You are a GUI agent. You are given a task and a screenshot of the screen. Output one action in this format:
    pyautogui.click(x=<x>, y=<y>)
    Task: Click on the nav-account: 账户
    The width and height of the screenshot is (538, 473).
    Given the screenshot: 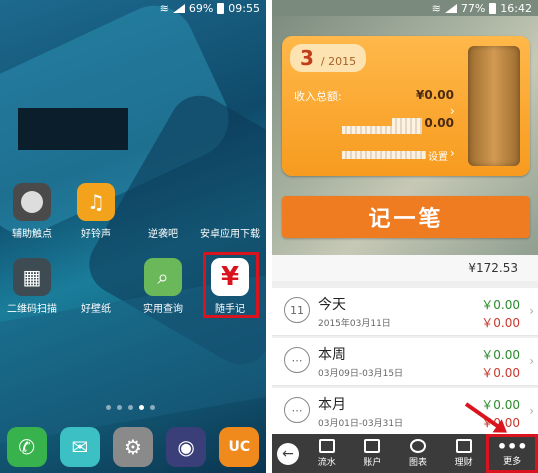 What is the action you would take?
    pyautogui.click(x=373, y=453)
    